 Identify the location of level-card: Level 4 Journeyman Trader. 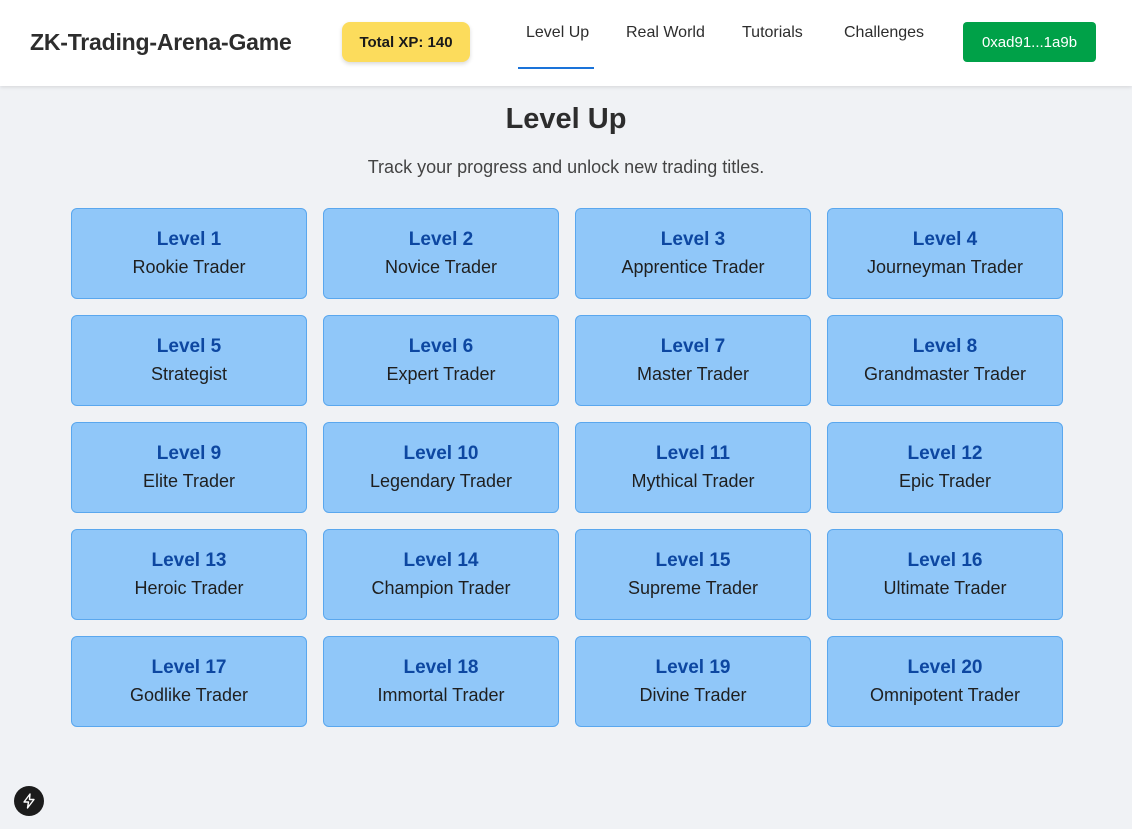
(945, 253).